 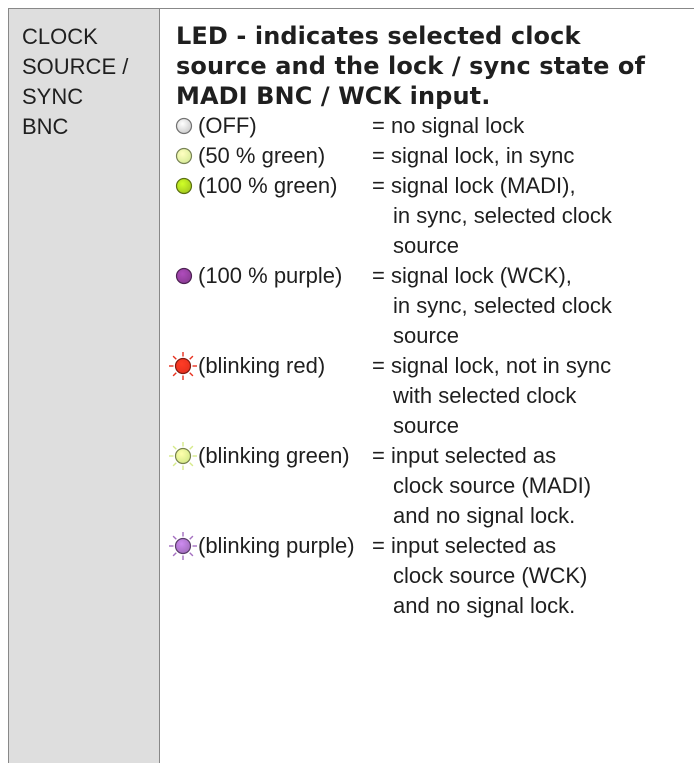 What do you see at coordinates (270, 275) in the screenshot?
I see `led-state-label: (100 % purple)` at bounding box center [270, 275].